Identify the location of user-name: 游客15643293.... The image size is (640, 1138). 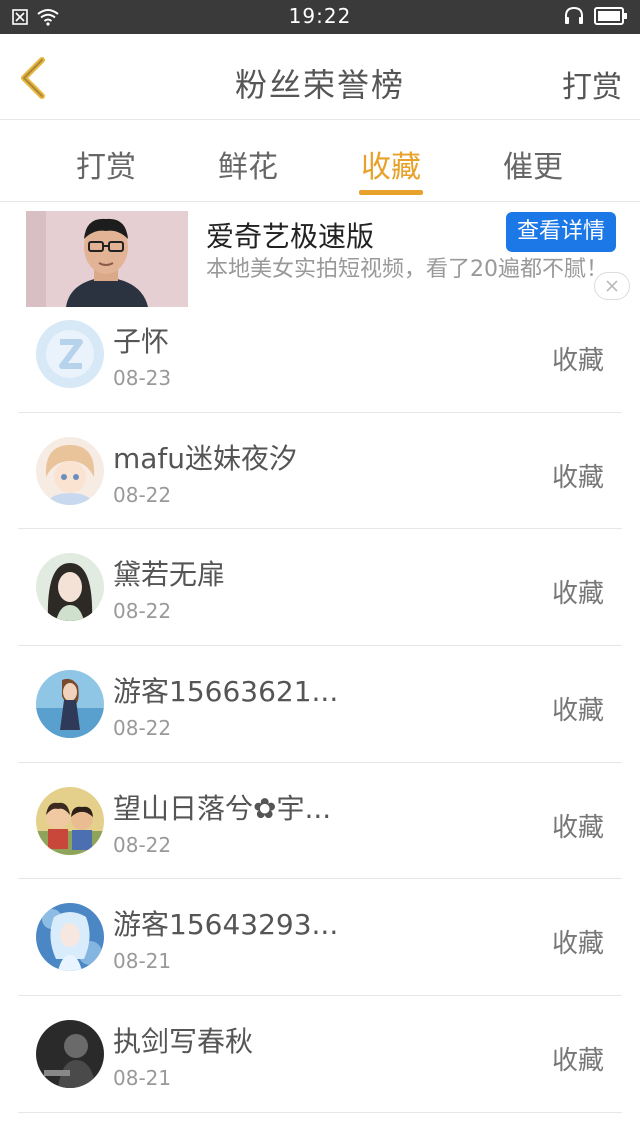
(226, 925).